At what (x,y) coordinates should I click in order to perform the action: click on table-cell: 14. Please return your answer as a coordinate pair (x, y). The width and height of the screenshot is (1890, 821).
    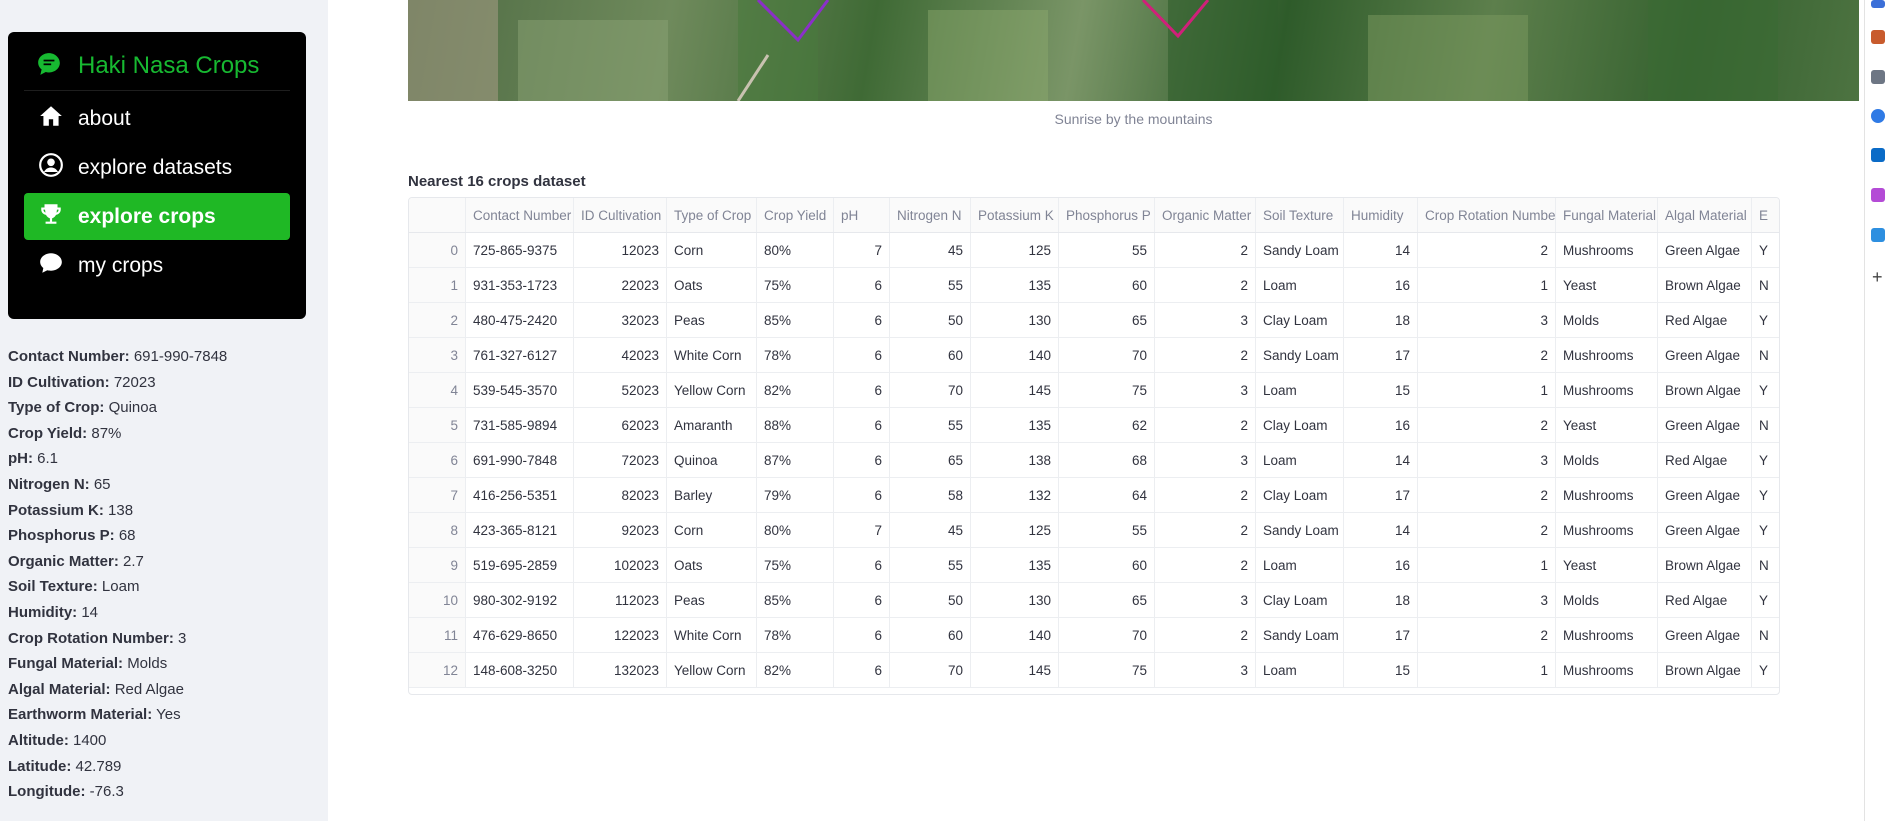
    Looking at the image, I should click on (1380, 250).